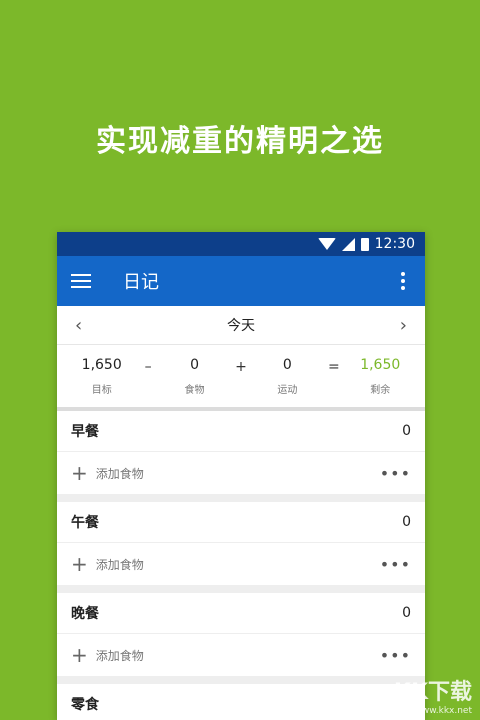 The height and width of the screenshot is (720, 480). What do you see at coordinates (432, 692) in the screenshot?
I see `watermark-brand: KK下载` at bounding box center [432, 692].